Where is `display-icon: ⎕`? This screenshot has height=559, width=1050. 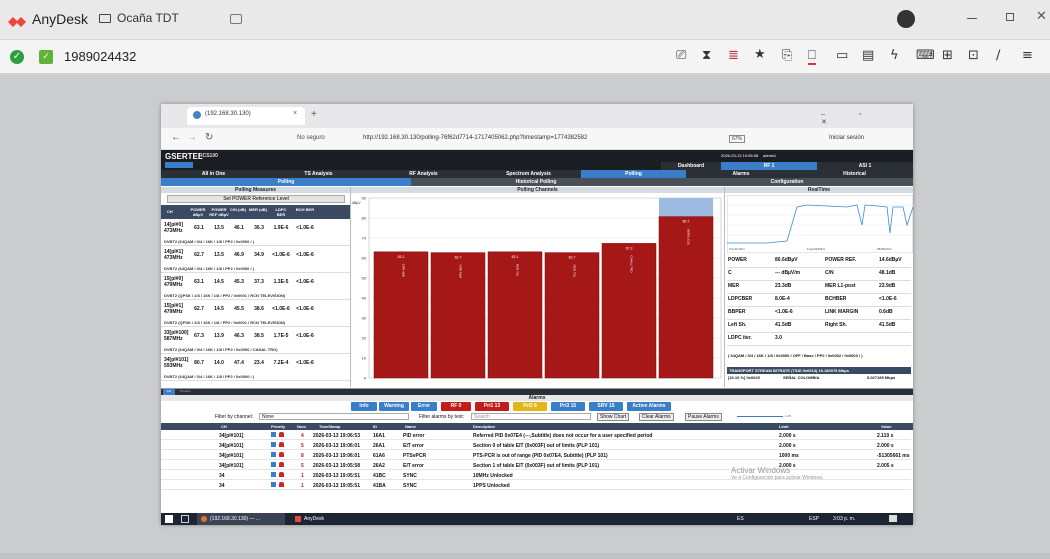
display-icon: ⎕ is located at coordinates (812, 56).